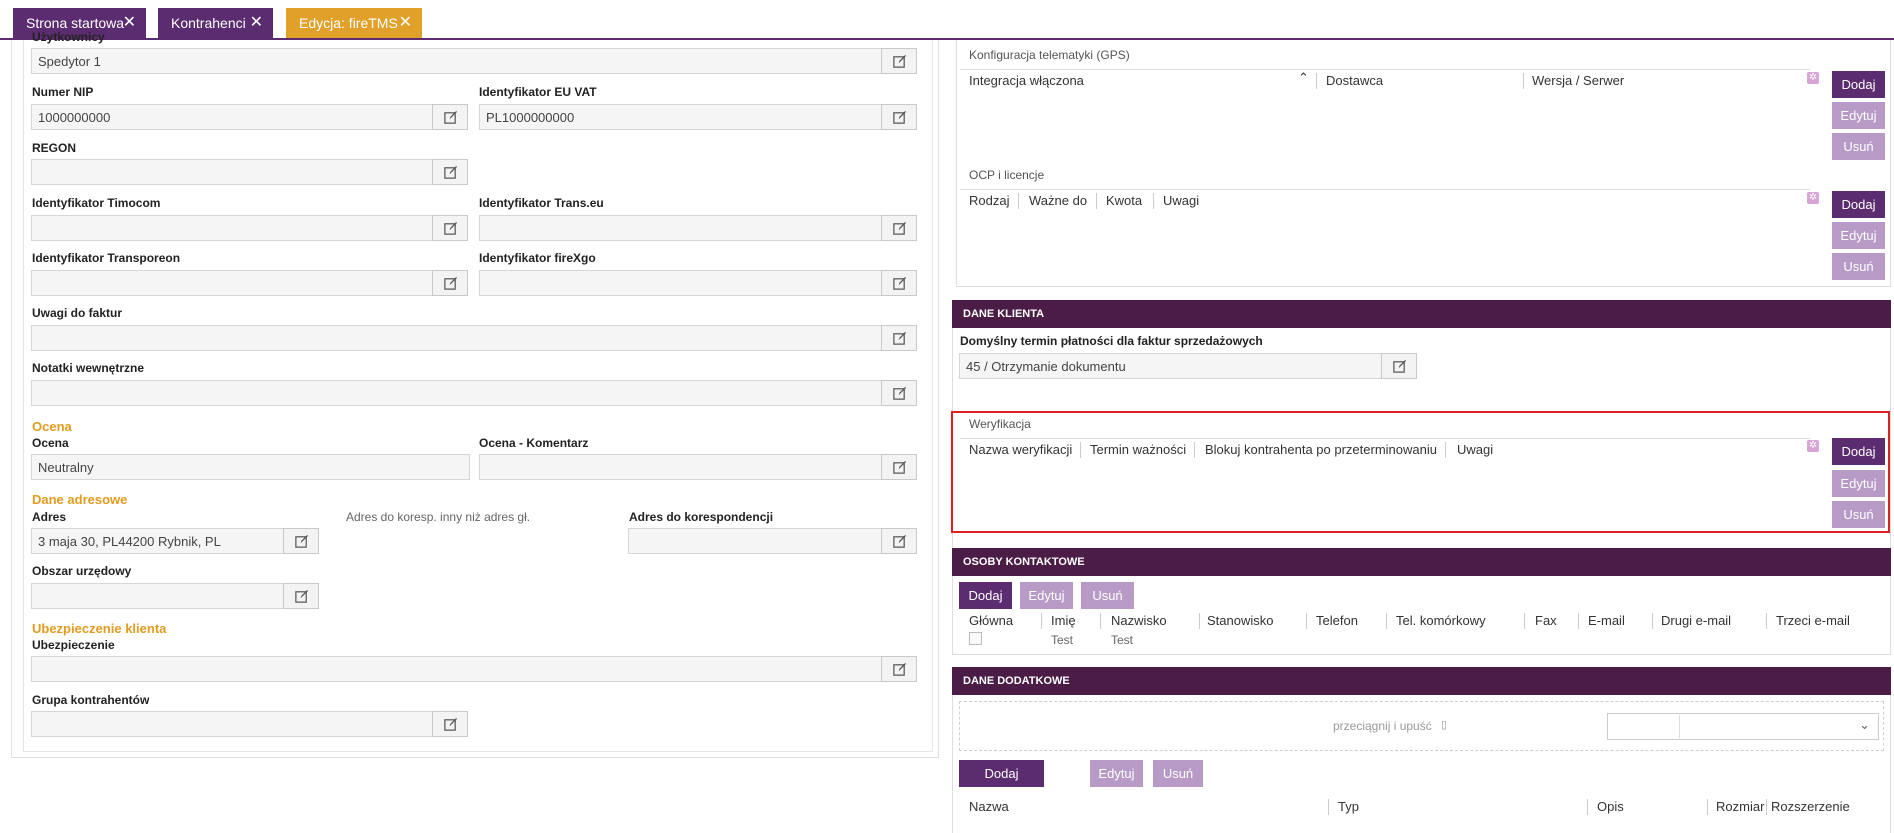 The width and height of the screenshot is (1894, 833). I want to click on users-field: Spedytor 1, so click(457, 61).